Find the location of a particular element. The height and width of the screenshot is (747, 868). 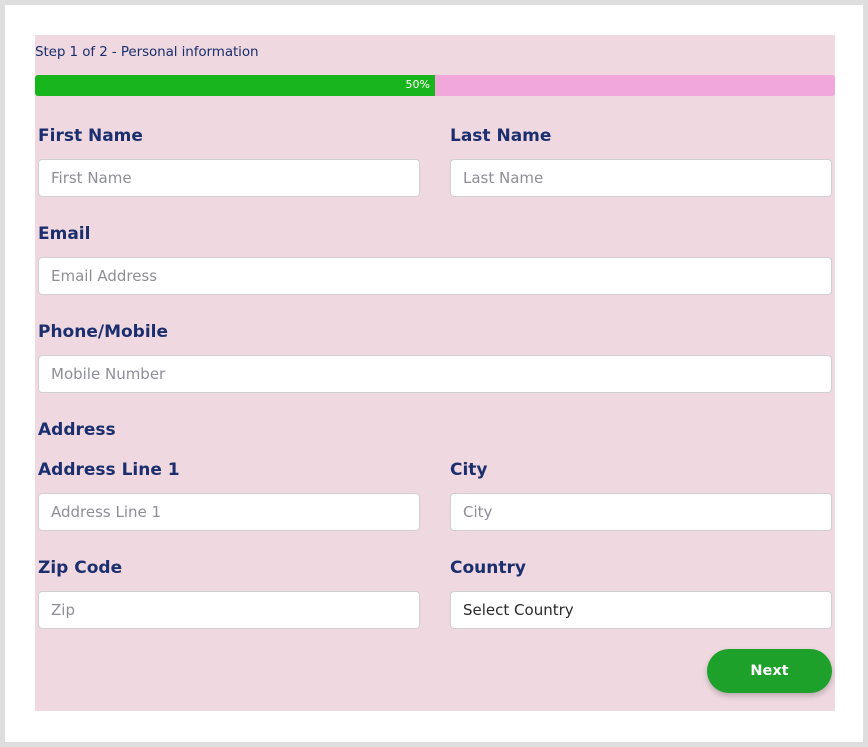

country-select-value: Select Country is located at coordinates (518, 610).